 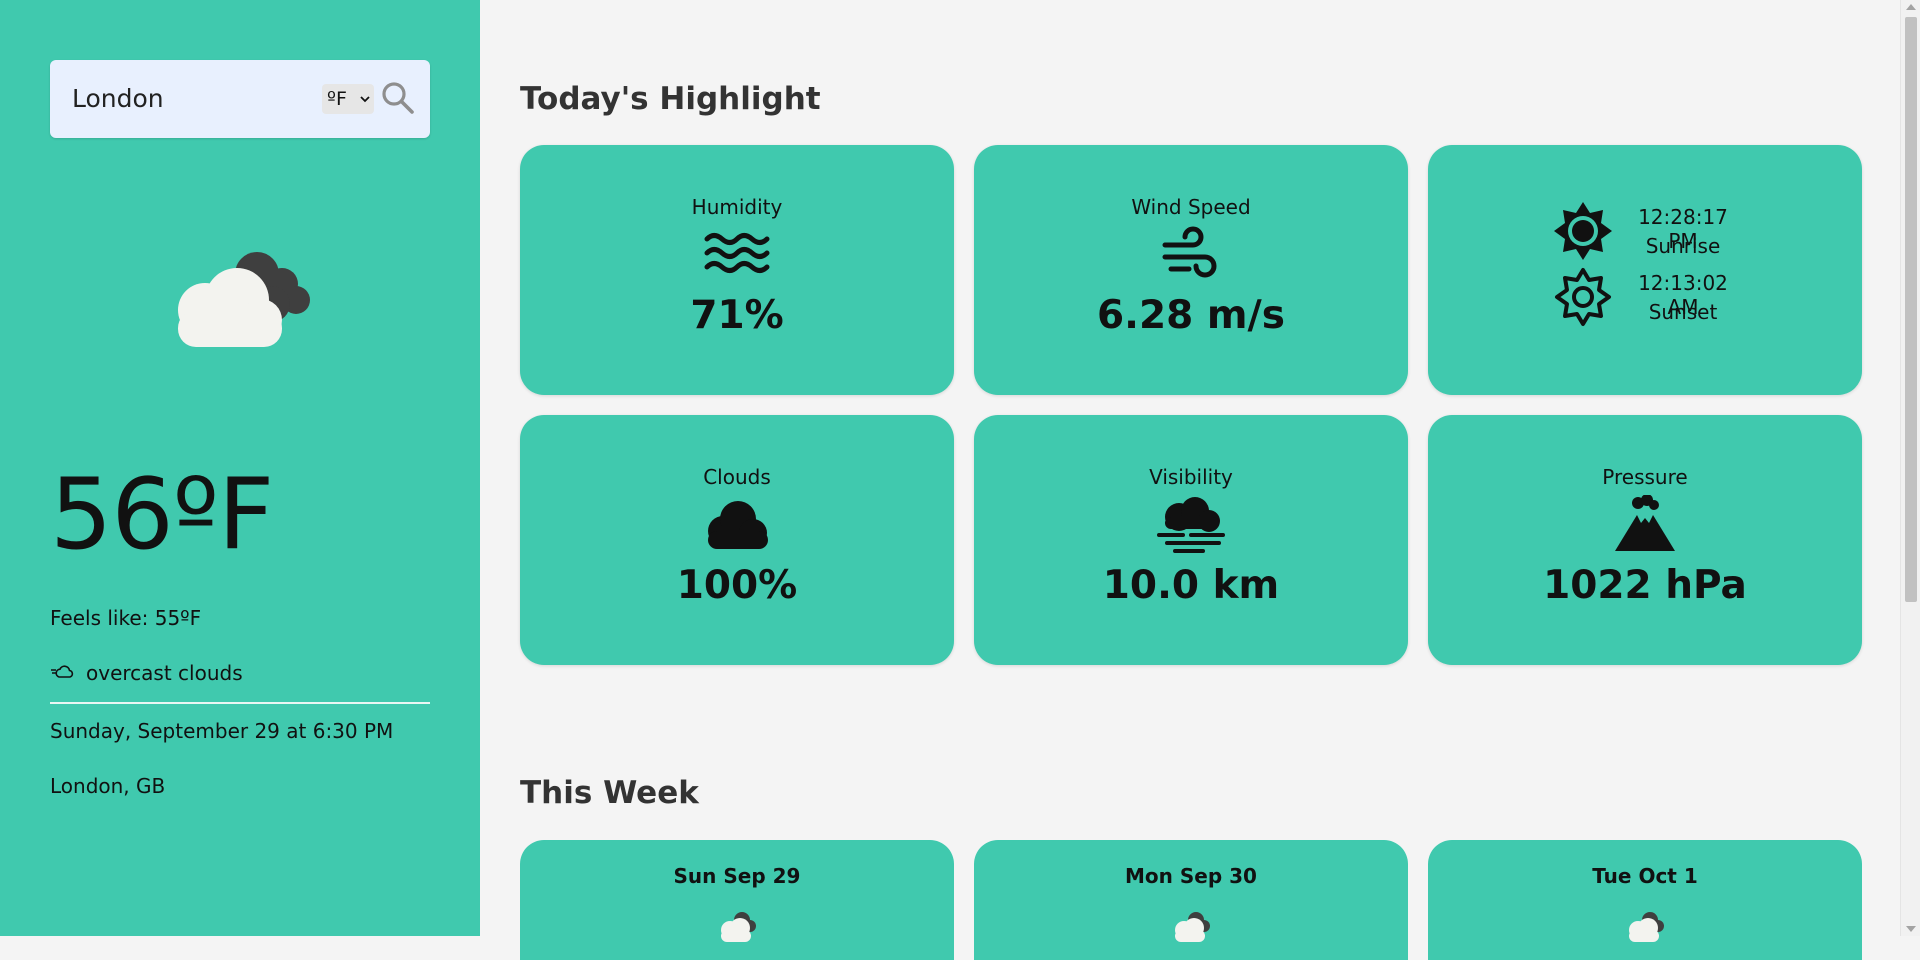 What do you see at coordinates (1645, 876) in the screenshot?
I see `day-label: Tue Oct 1` at bounding box center [1645, 876].